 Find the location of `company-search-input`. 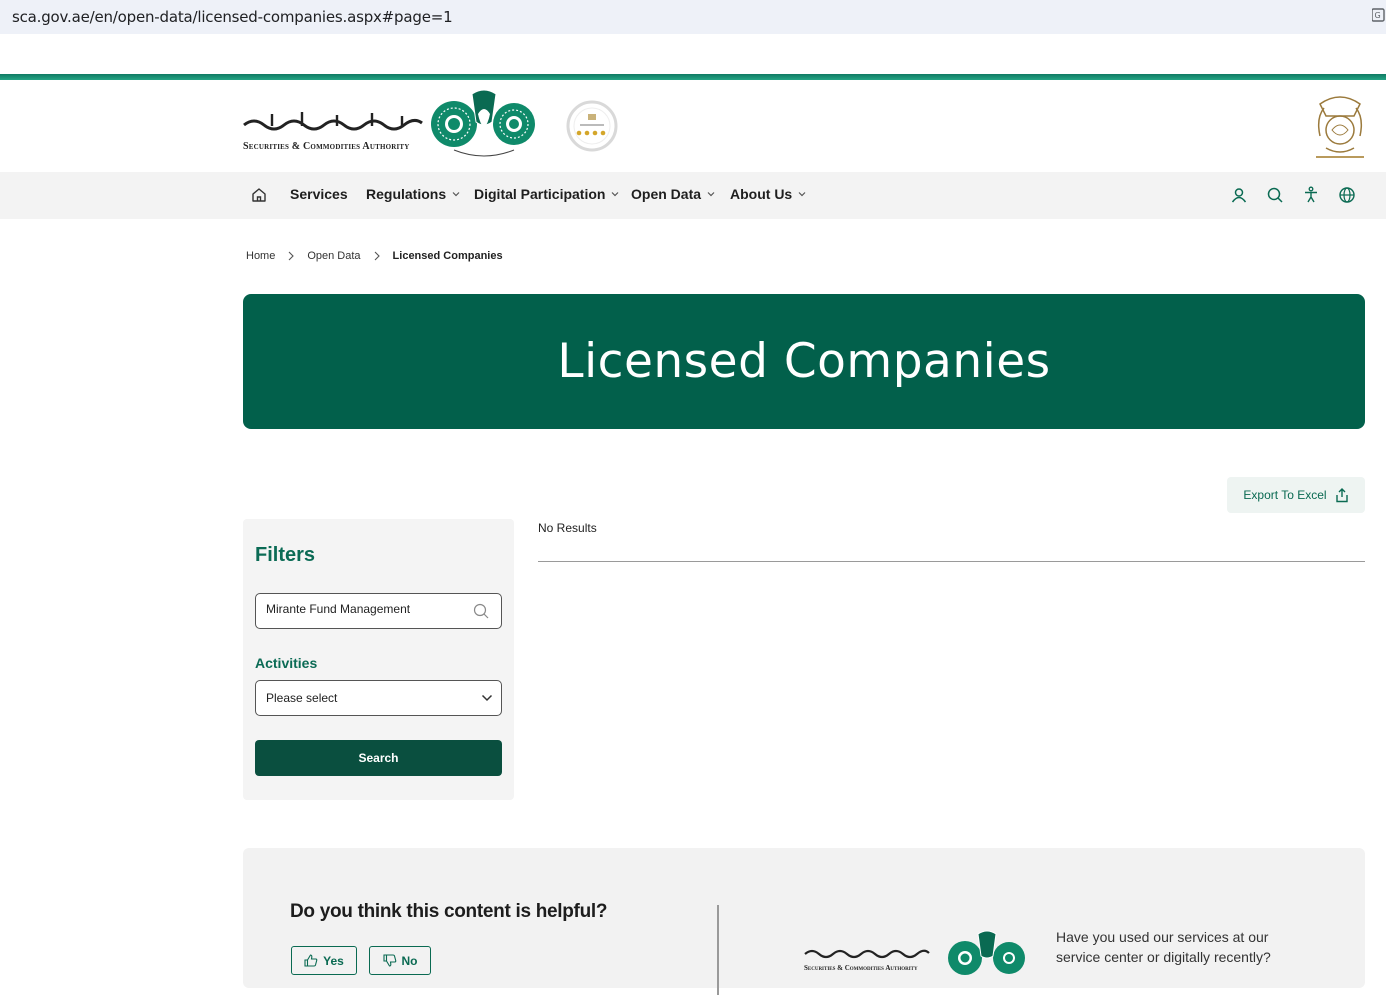

company-search-input is located at coordinates (366, 609).